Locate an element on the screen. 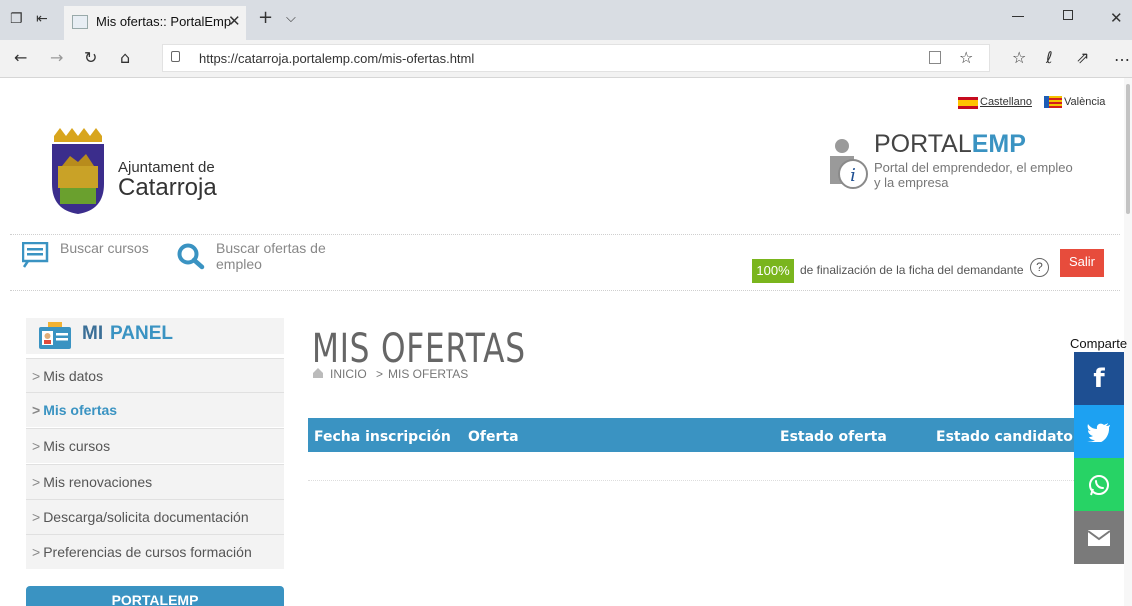 Image resolution: width=1132 pixels, height=606 pixels. search-icon is located at coordinates (191, 256).